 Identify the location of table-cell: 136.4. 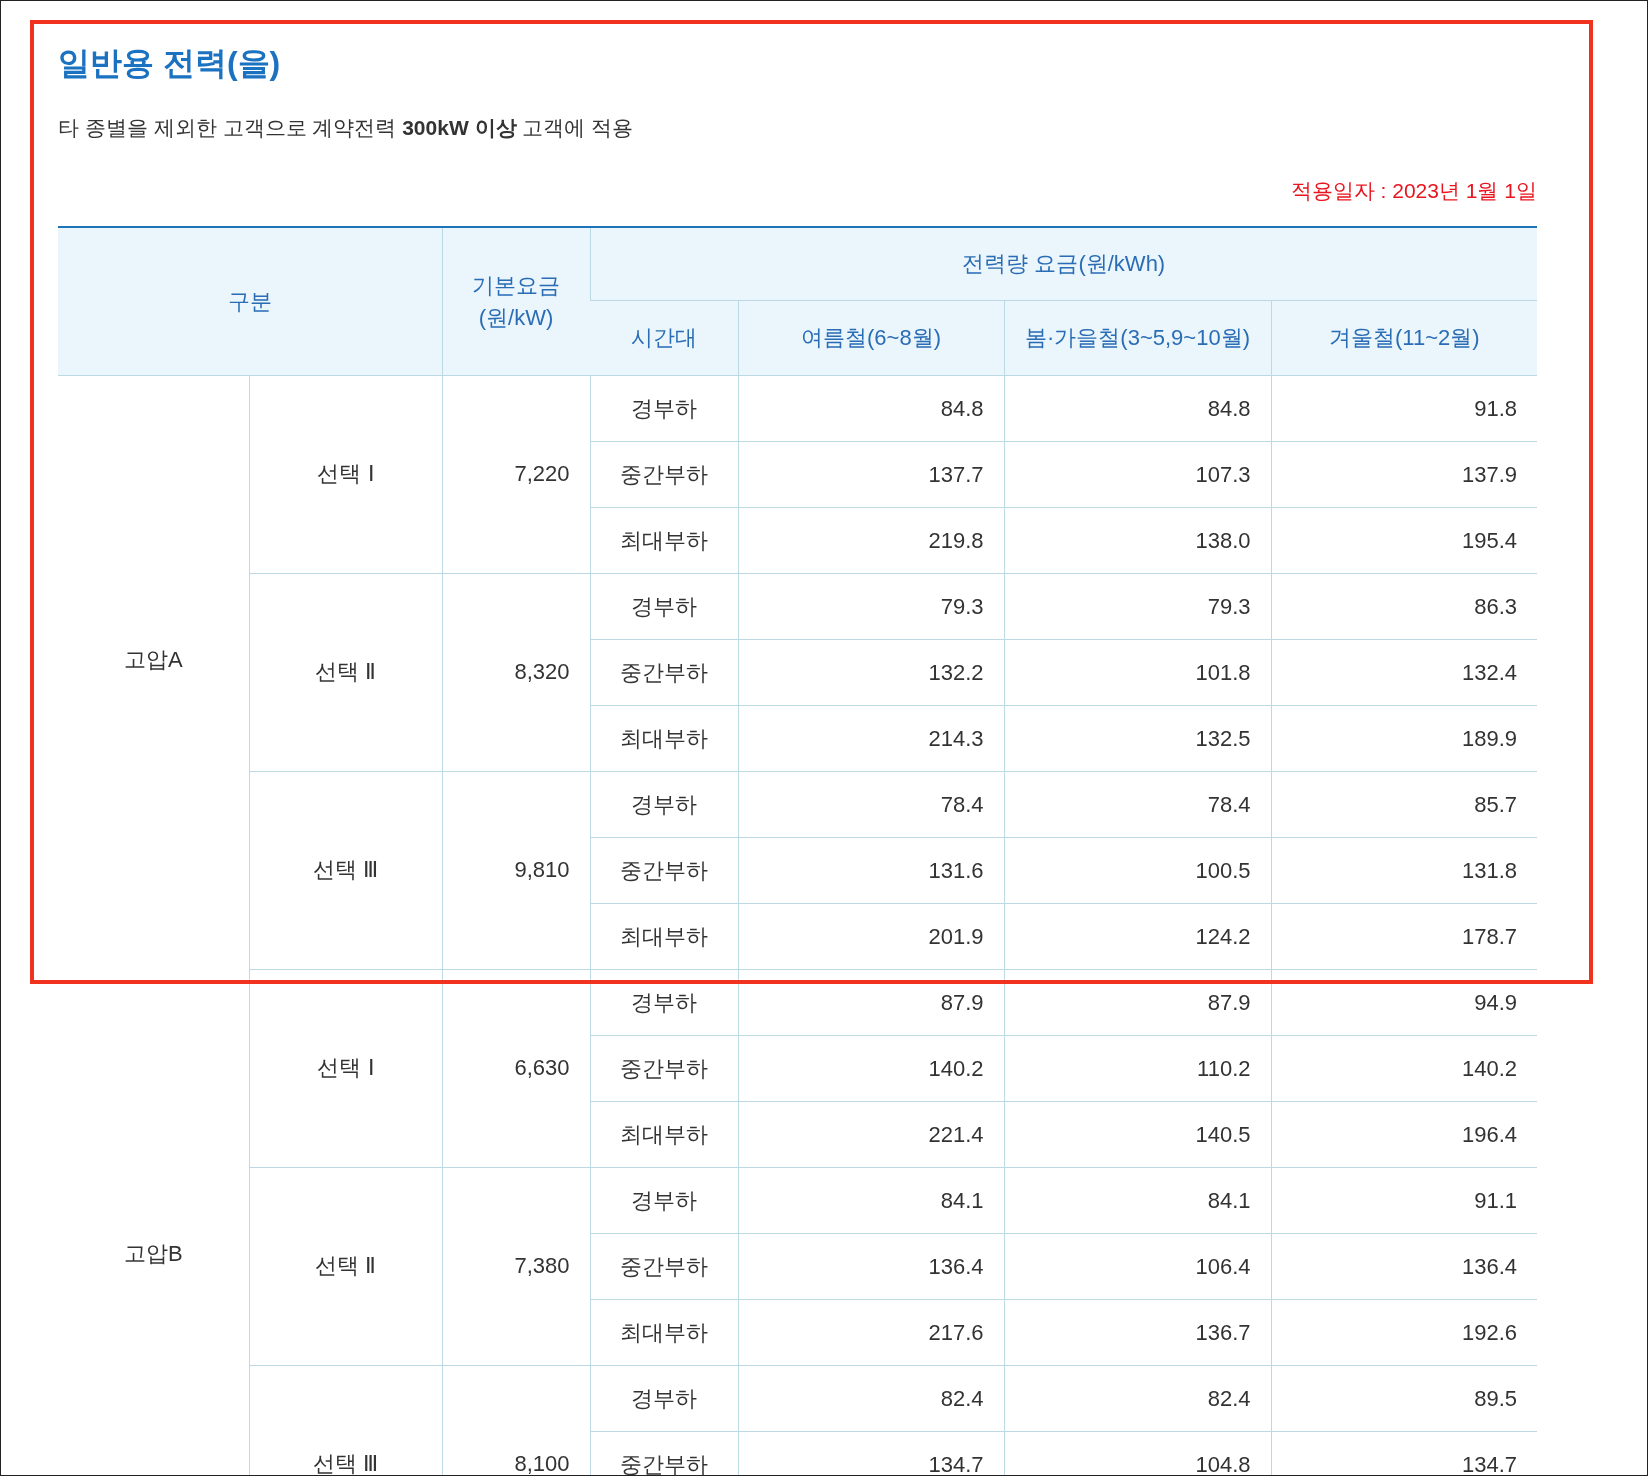
(871, 1266).